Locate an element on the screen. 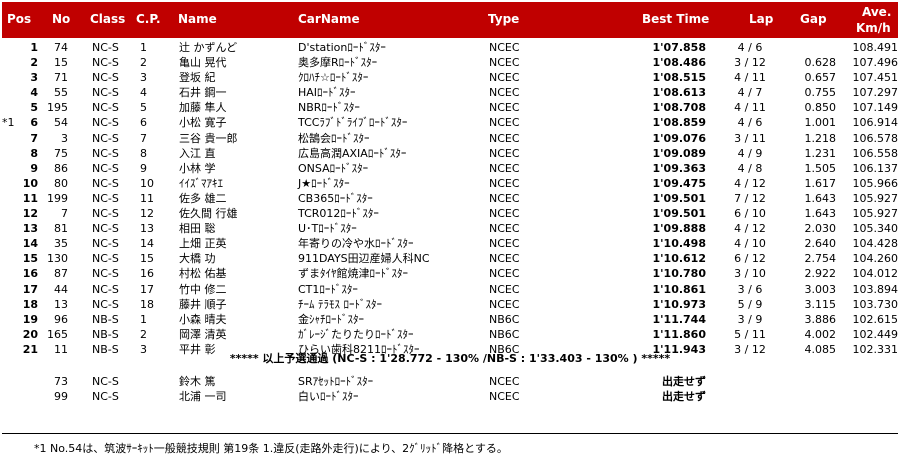 The height and width of the screenshot is (457, 900). row-best-time: 1'08.515 is located at coordinates (679, 78).